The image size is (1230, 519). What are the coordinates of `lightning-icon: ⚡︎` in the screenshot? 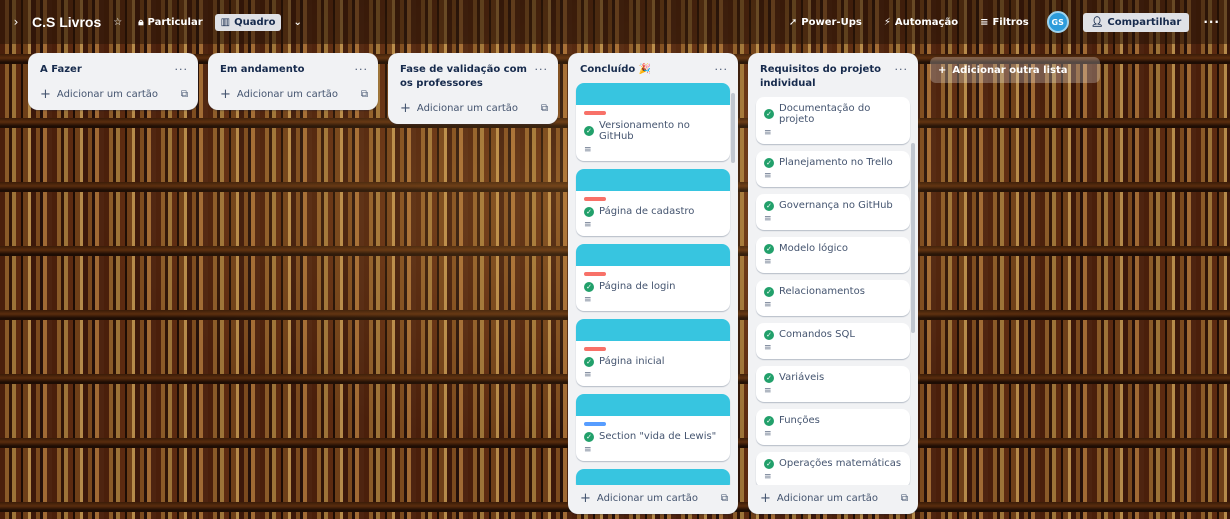 It's located at (887, 22).